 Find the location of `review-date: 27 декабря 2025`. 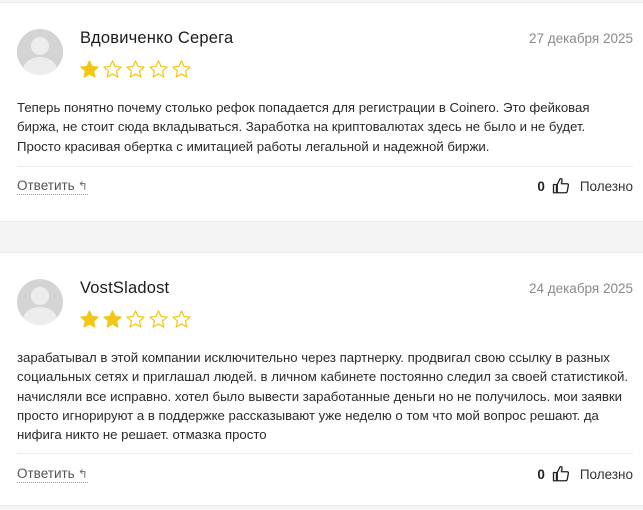

review-date: 27 декабря 2025 is located at coordinates (580, 38).